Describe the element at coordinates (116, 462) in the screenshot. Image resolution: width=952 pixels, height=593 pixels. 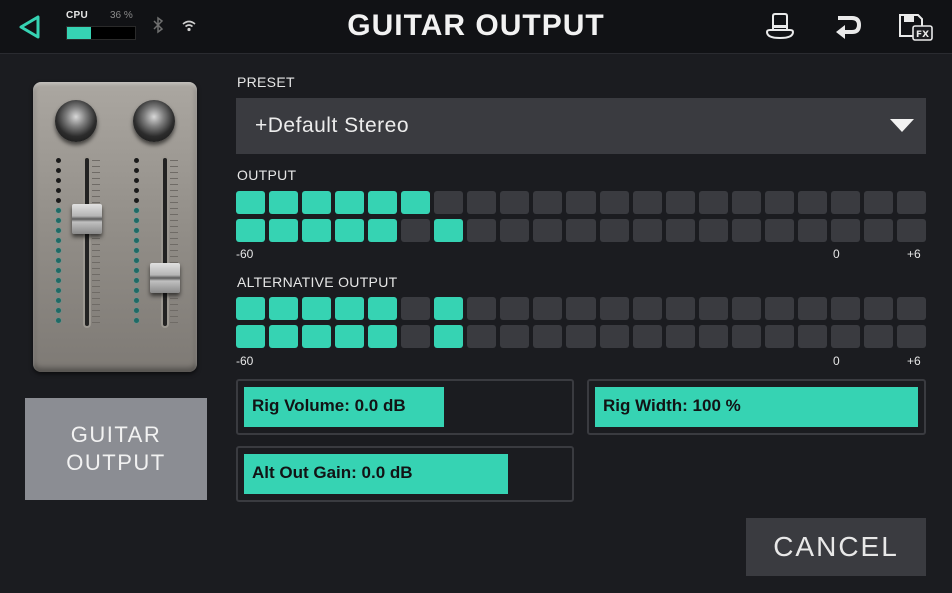
I see `guitar-output-button-line2: OUTPUT` at that location.